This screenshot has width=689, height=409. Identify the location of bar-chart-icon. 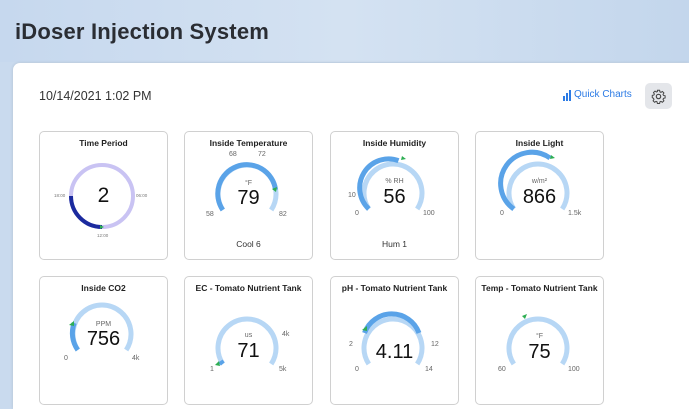
(567, 95).